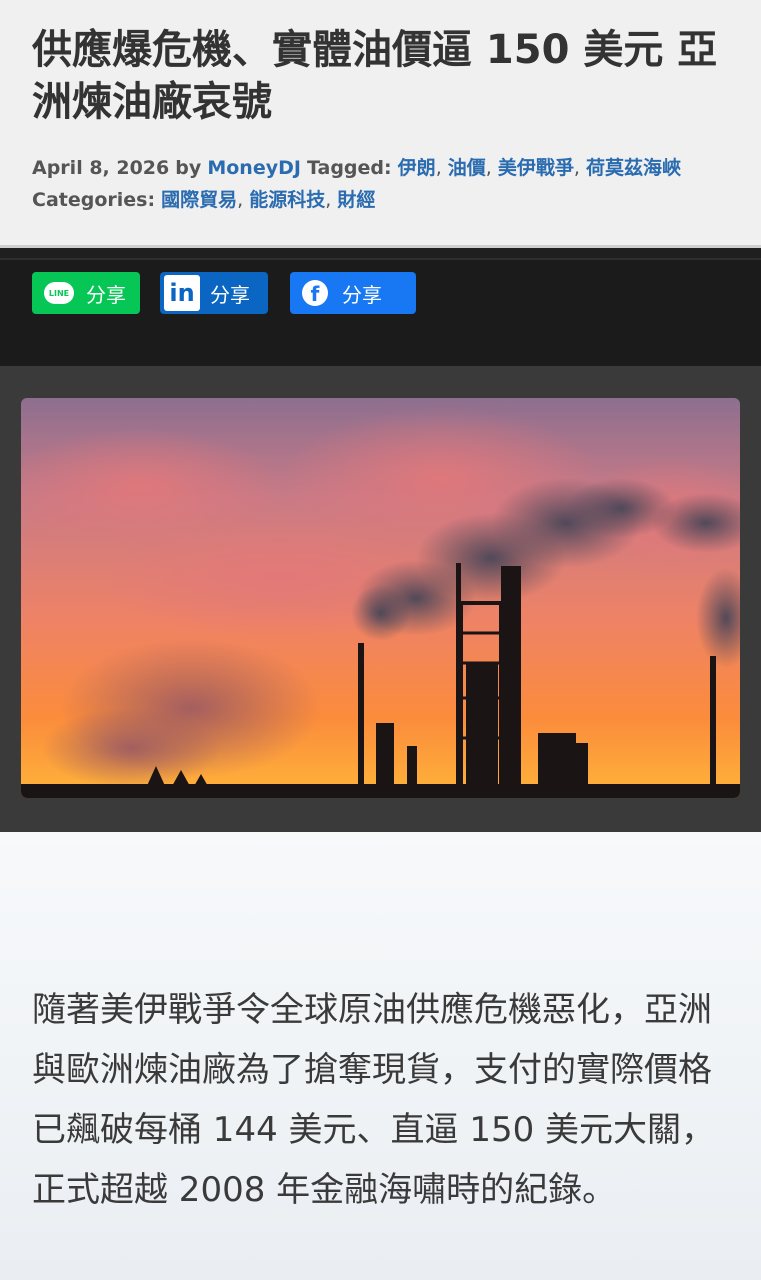  Describe the element at coordinates (182, 293) in the screenshot. I see `linkedin-icon: in` at that location.